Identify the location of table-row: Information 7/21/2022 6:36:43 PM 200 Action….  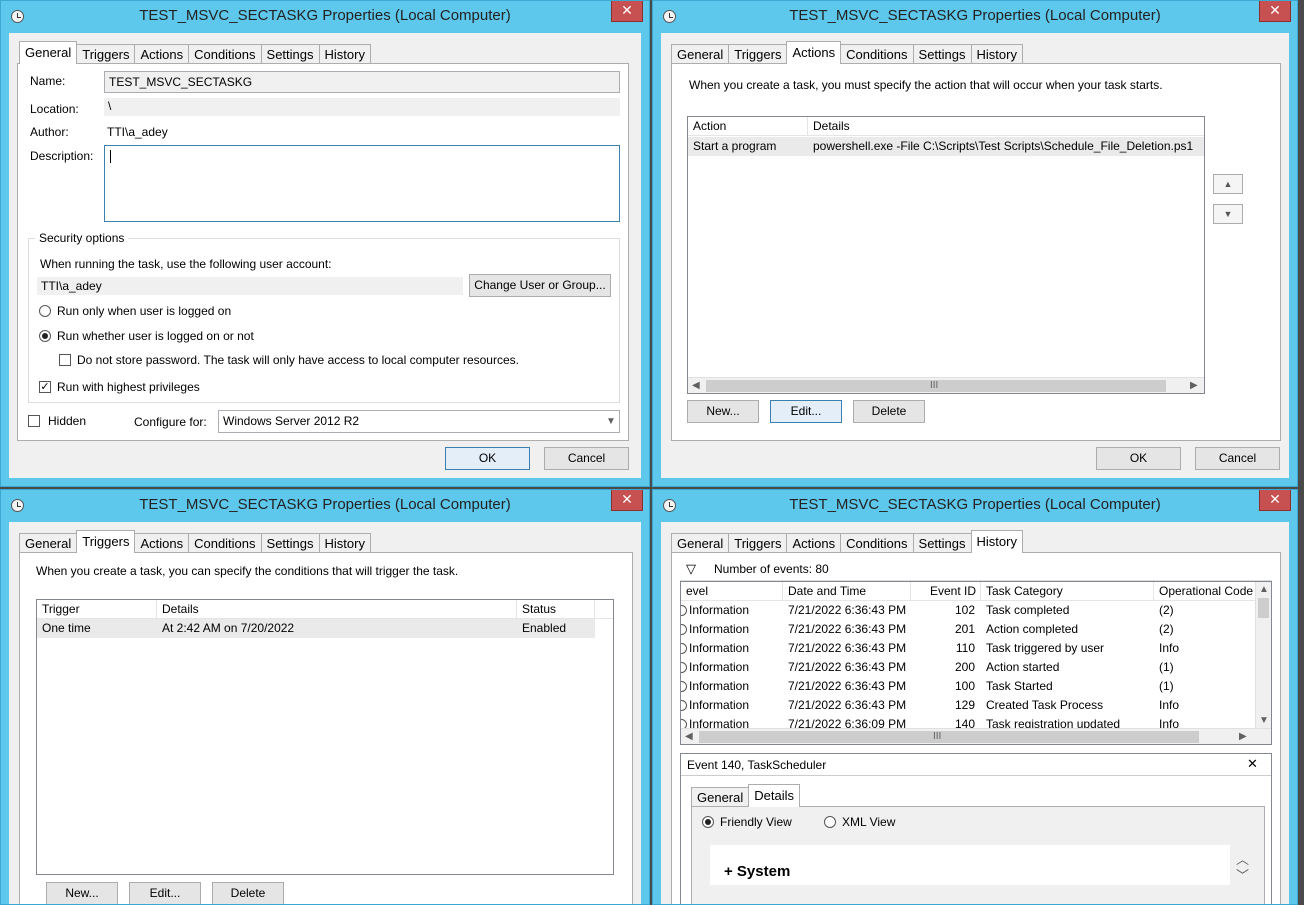
(968, 667).